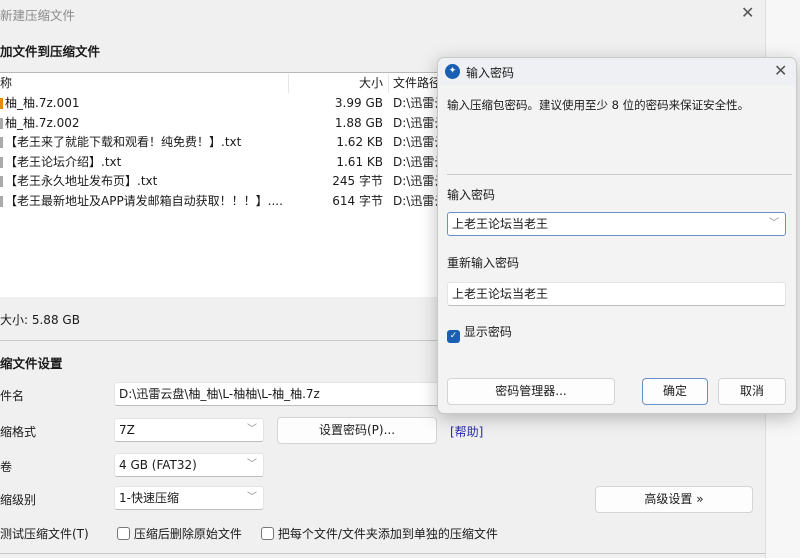 The width and height of the screenshot is (800, 558). I want to click on cancel-button: 取消, so click(752, 391).